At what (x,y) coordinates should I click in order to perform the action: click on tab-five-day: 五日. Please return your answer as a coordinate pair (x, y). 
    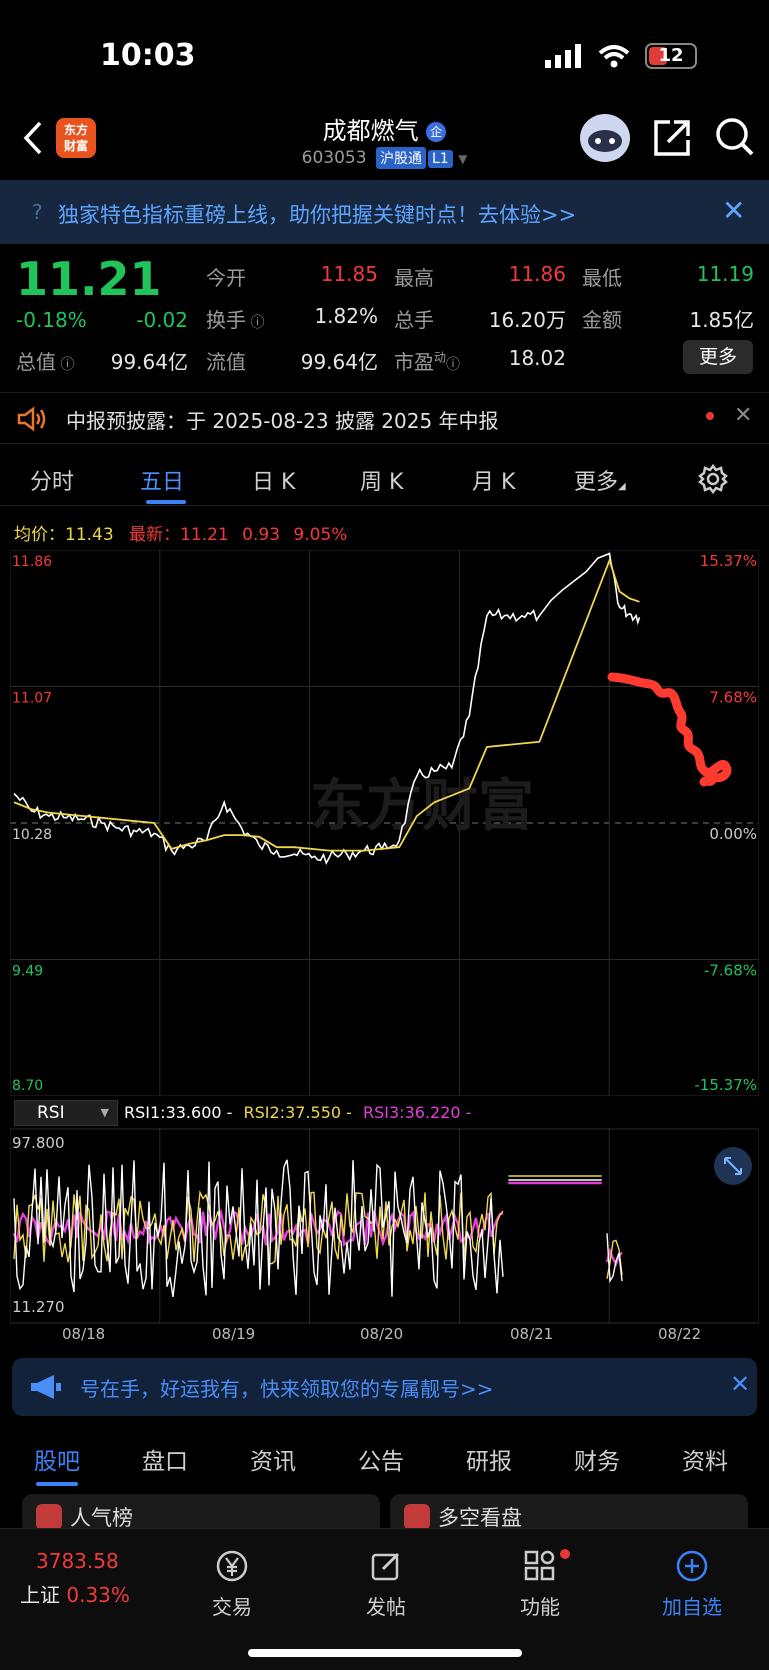
    Looking at the image, I should click on (162, 480).